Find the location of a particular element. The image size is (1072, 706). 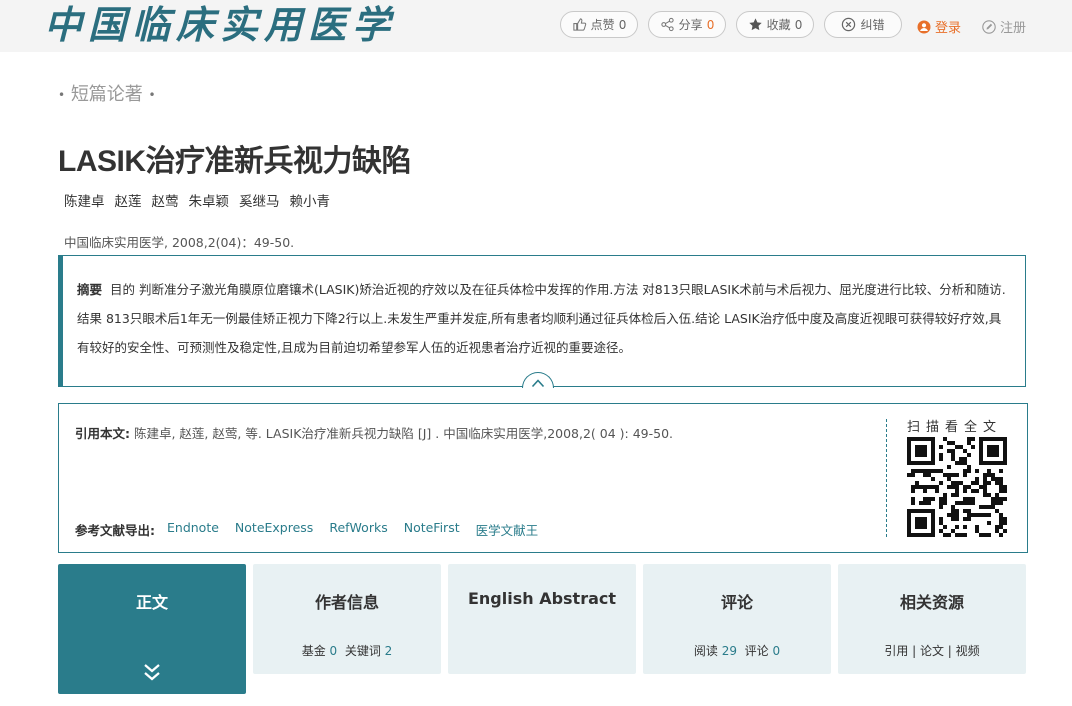

tab-meta: 基金 0 关键词 2 is located at coordinates (347, 650).